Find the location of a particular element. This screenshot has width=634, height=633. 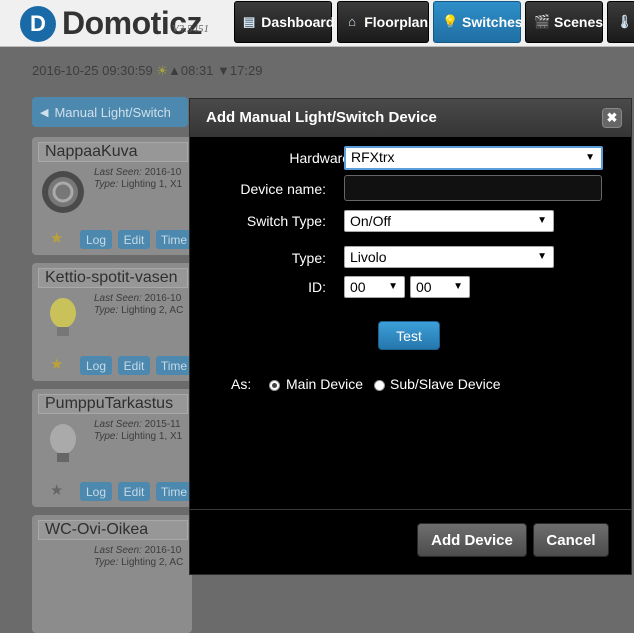

sub-device-radio is located at coordinates (379, 385).